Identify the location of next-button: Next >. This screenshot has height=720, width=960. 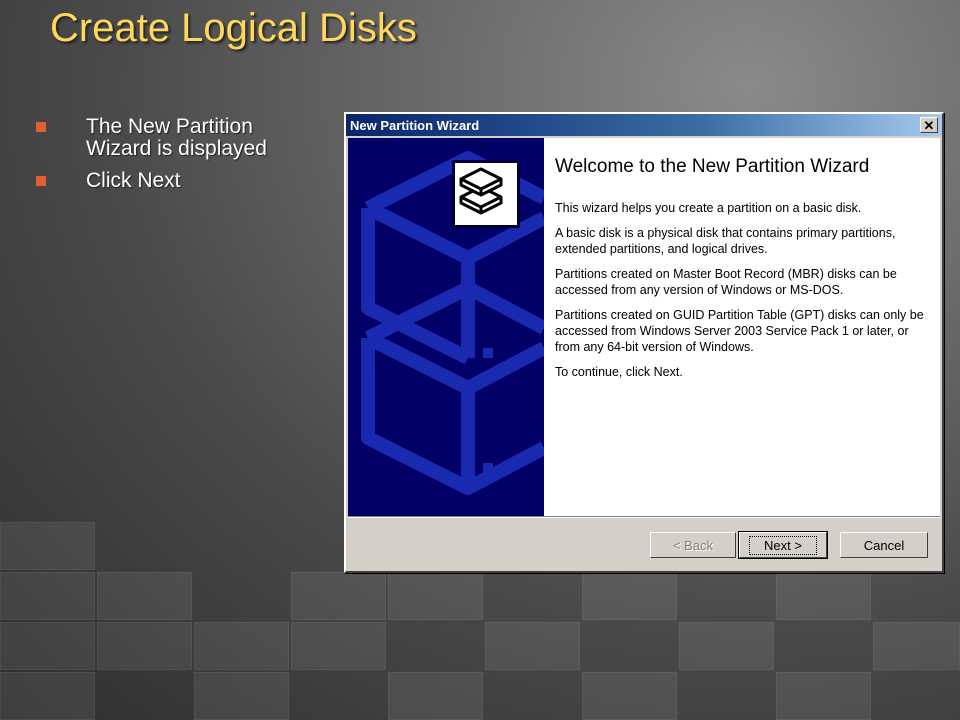
(783, 545).